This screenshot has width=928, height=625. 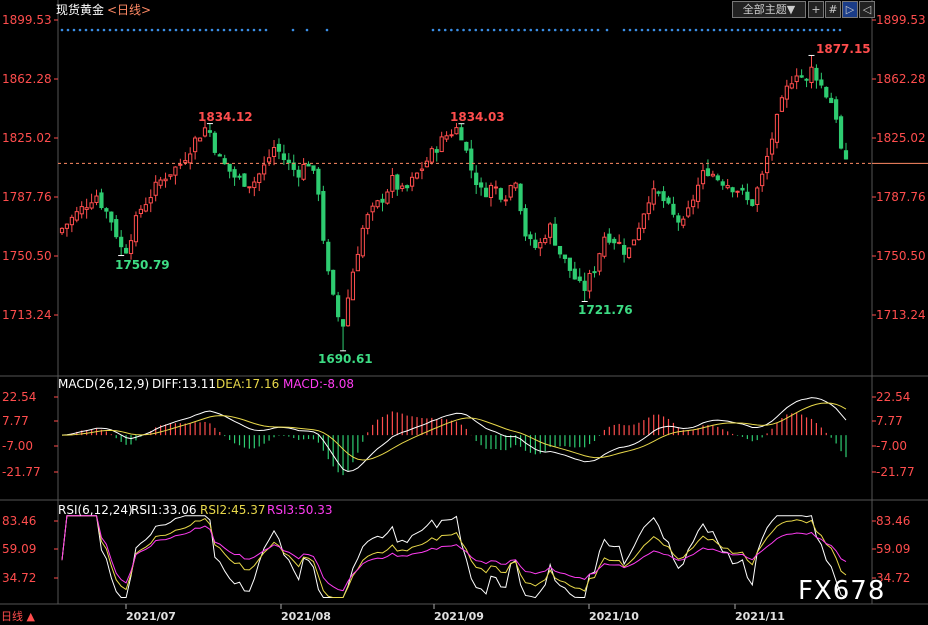 I want to click on next-icon: ▷, so click(x=850, y=9).